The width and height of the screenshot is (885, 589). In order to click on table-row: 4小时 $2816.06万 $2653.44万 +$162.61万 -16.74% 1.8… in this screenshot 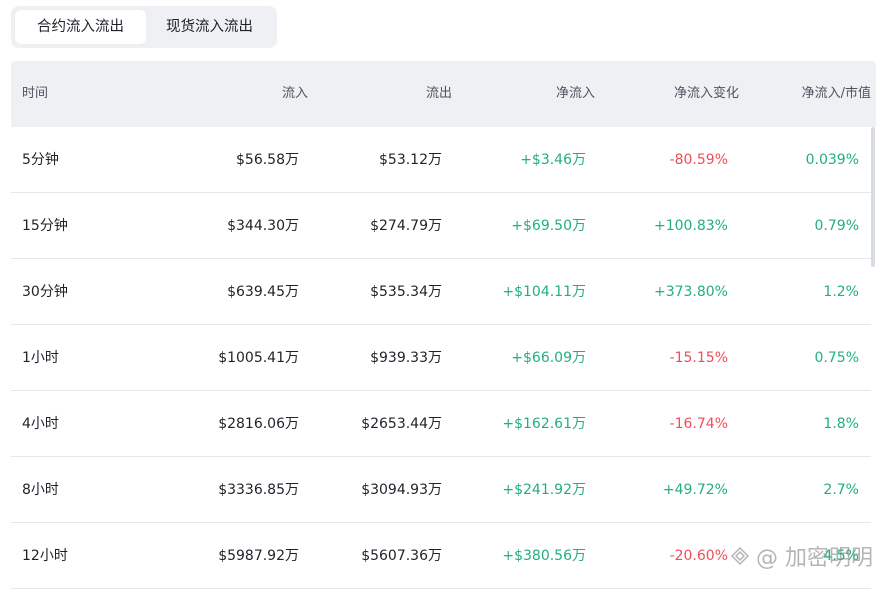, I will do `click(441, 424)`.